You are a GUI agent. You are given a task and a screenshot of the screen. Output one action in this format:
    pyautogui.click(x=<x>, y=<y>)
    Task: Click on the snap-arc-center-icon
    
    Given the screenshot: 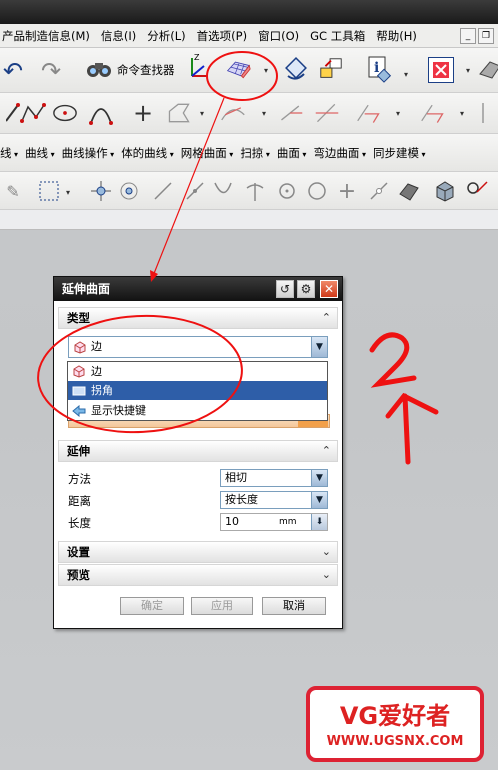 What is the action you would take?
    pyautogui.click(x=129, y=191)
    